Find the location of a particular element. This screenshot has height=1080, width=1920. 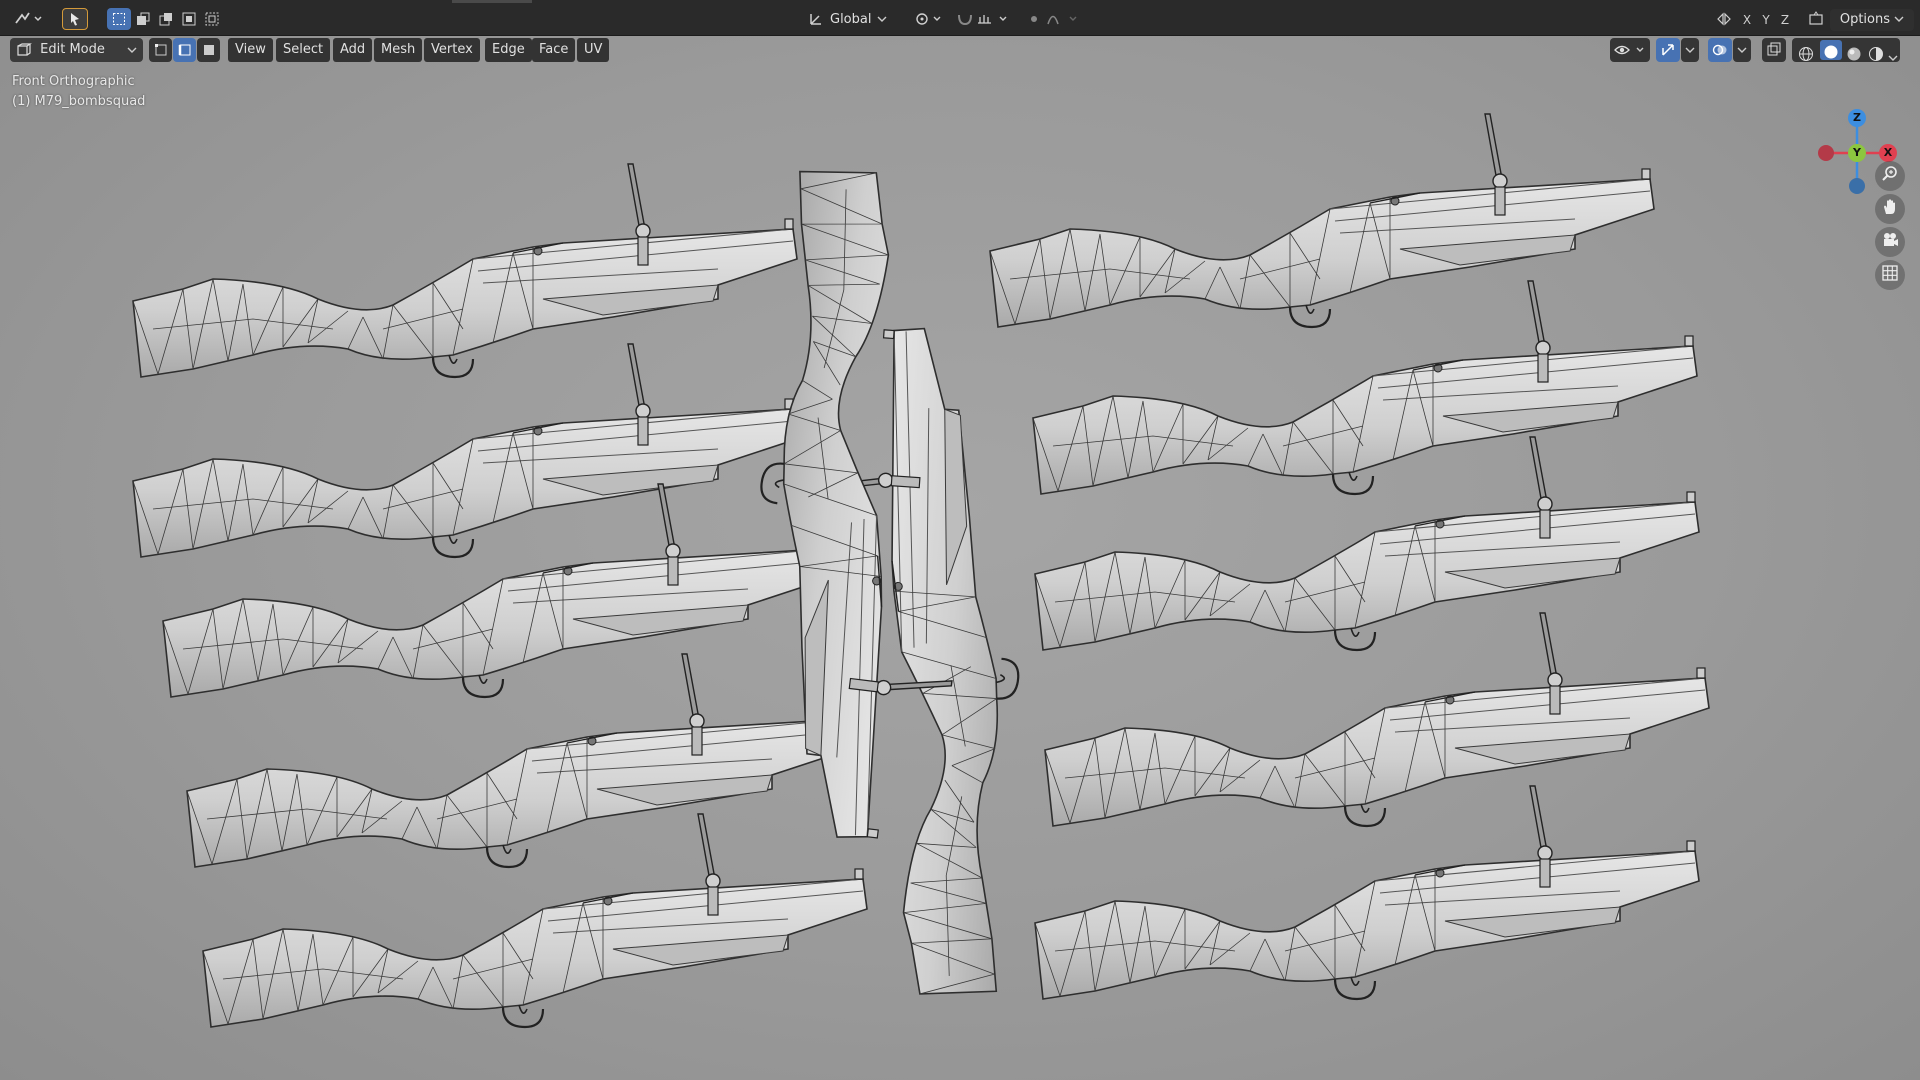

overlay-dropdown is located at coordinates (1742, 50).